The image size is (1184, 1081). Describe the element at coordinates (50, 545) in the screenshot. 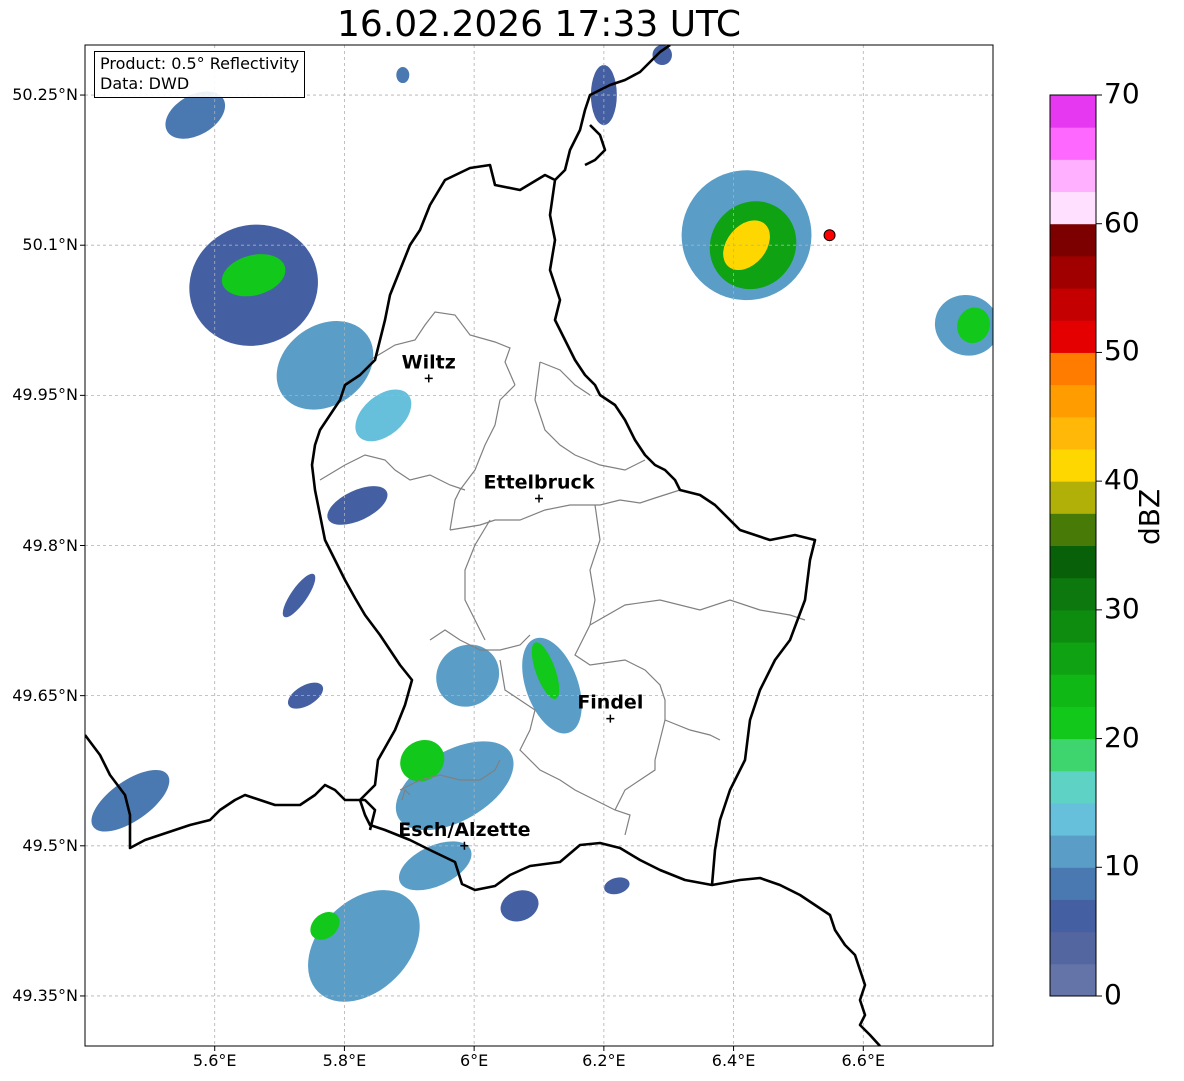

I see `y-tick-label: 49.8°N` at that location.